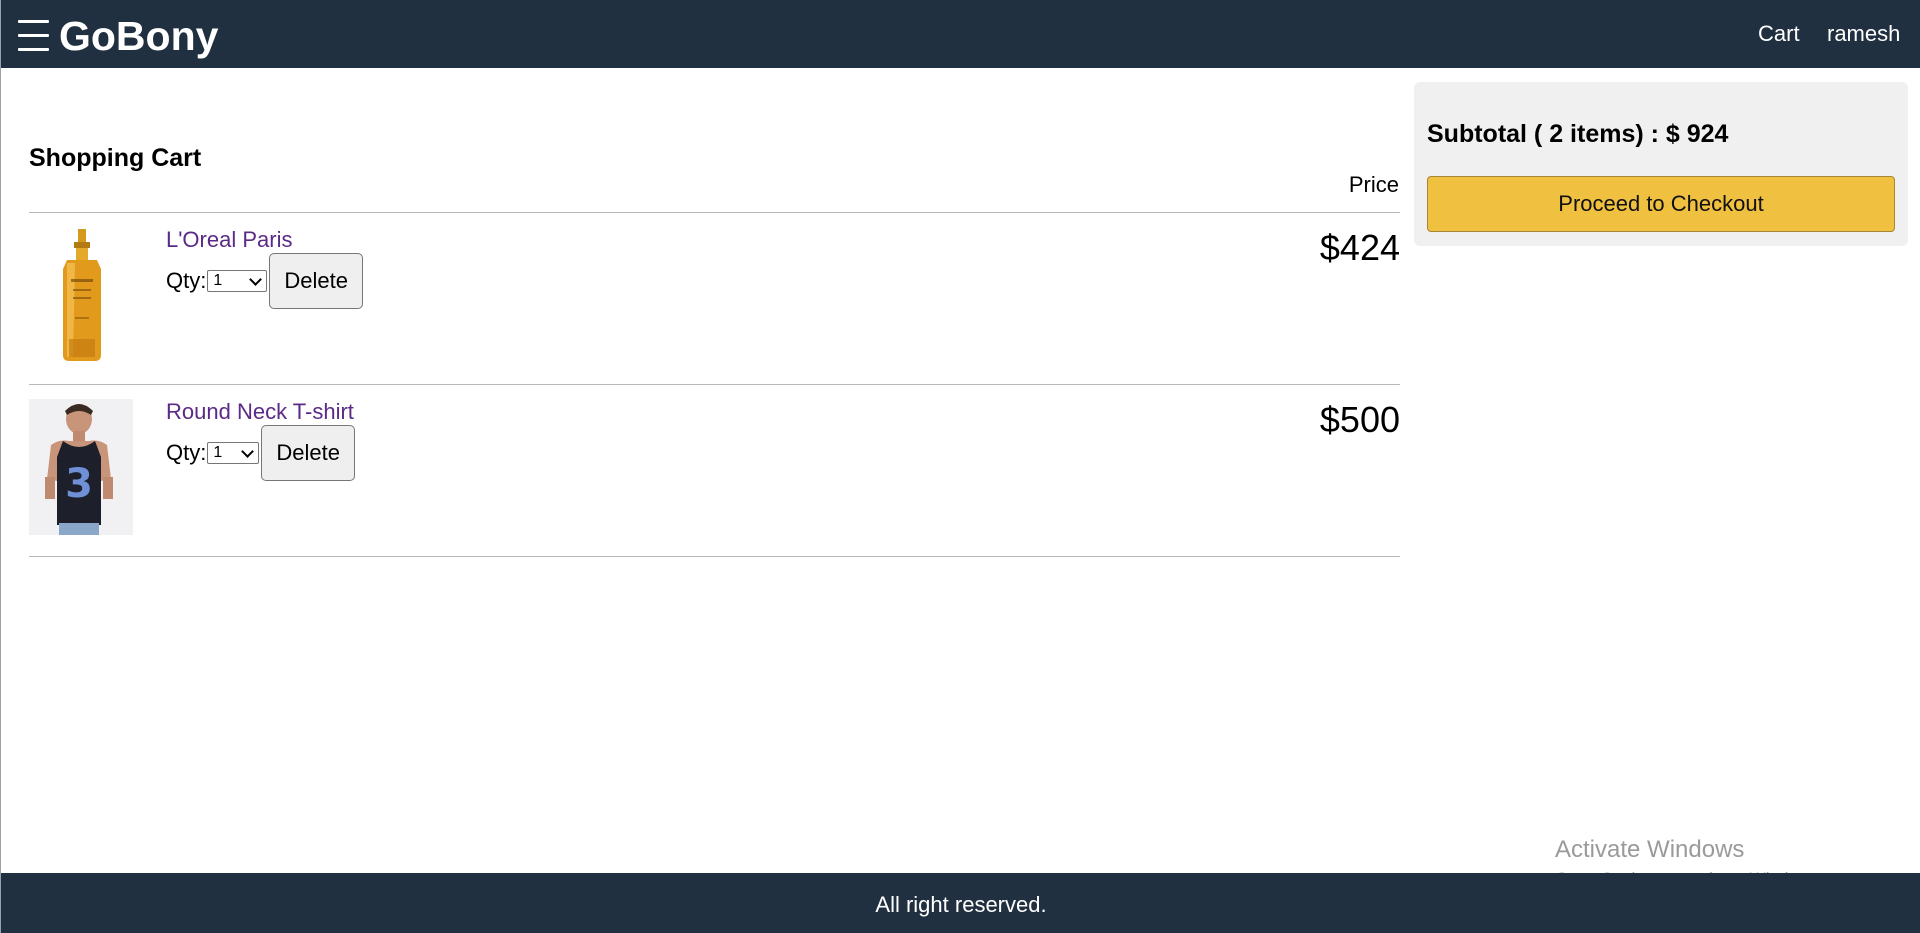 The height and width of the screenshot is (933, 1920). Describe the element at coordinates (81, 295) in the screenshot. I see `serum-bottle-image` at that location.